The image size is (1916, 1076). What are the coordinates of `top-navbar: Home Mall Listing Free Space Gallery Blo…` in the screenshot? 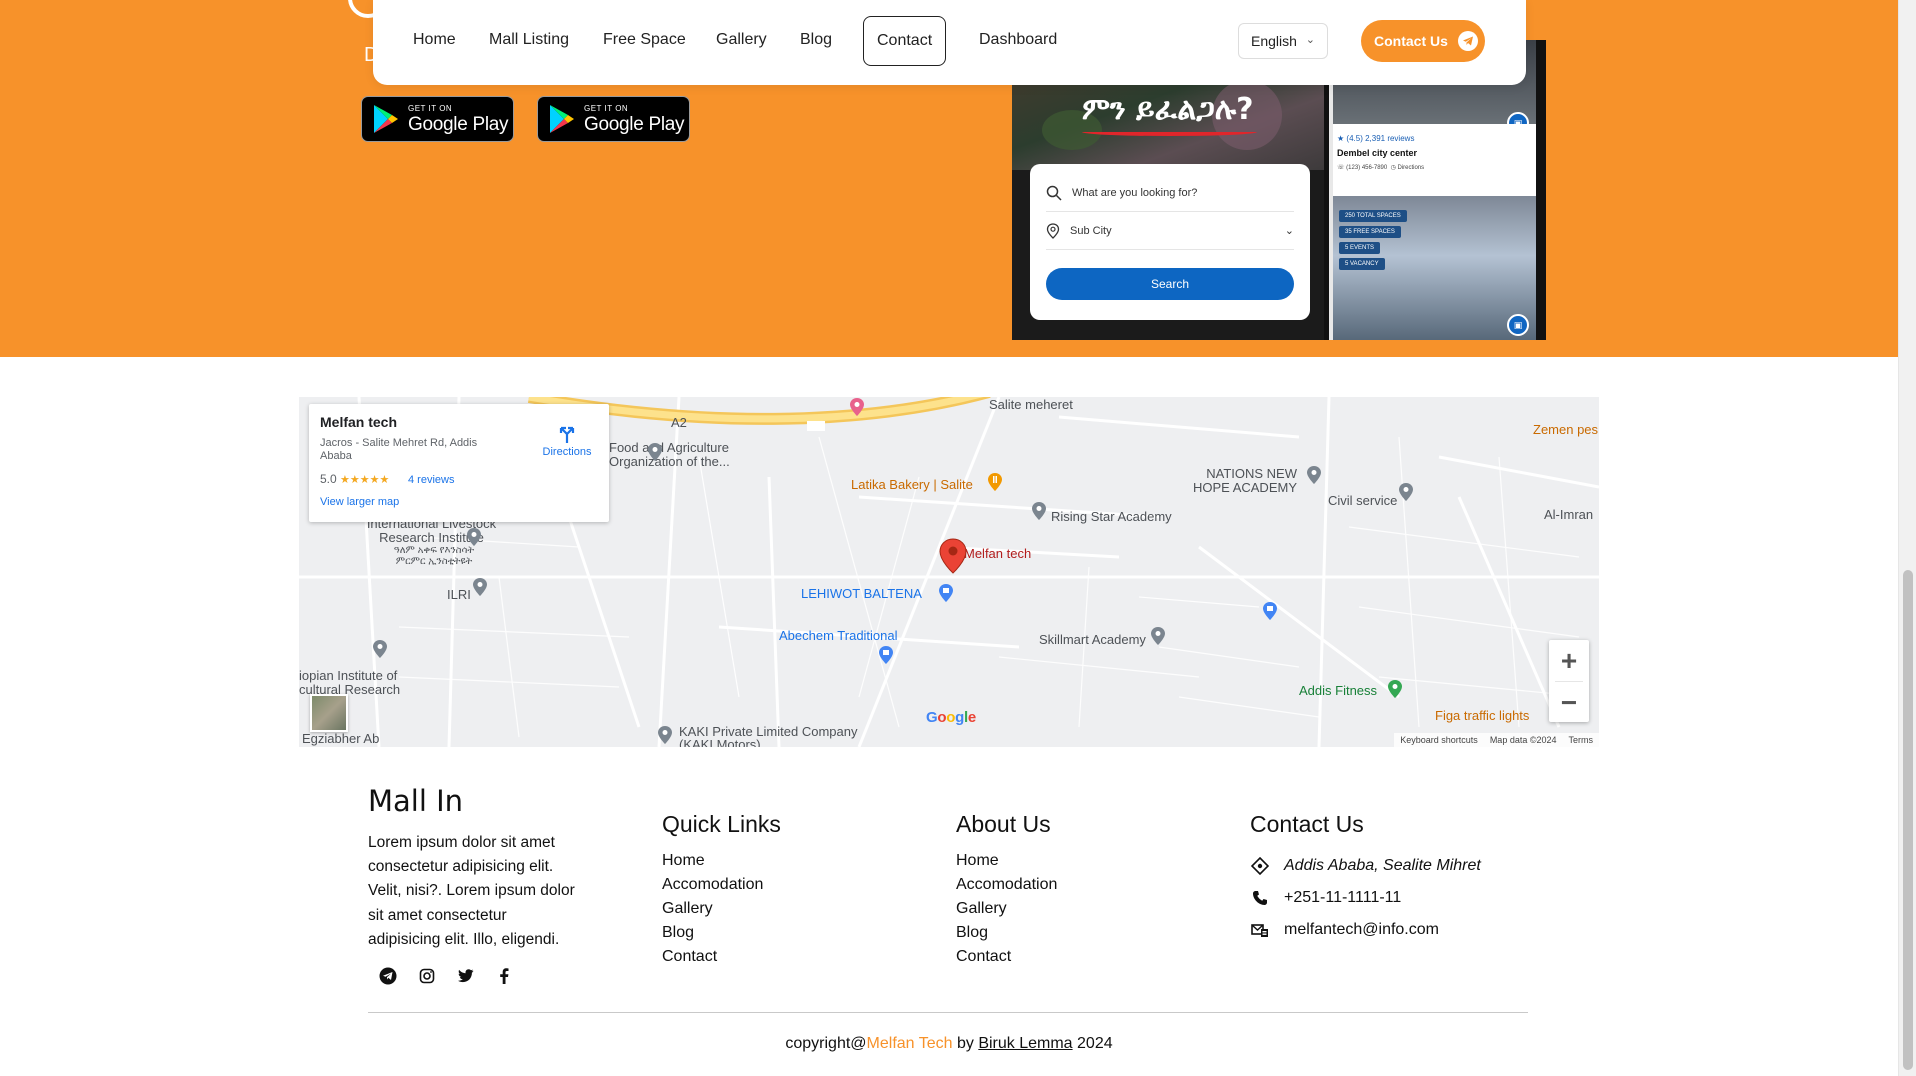 It's located at (949, 42).